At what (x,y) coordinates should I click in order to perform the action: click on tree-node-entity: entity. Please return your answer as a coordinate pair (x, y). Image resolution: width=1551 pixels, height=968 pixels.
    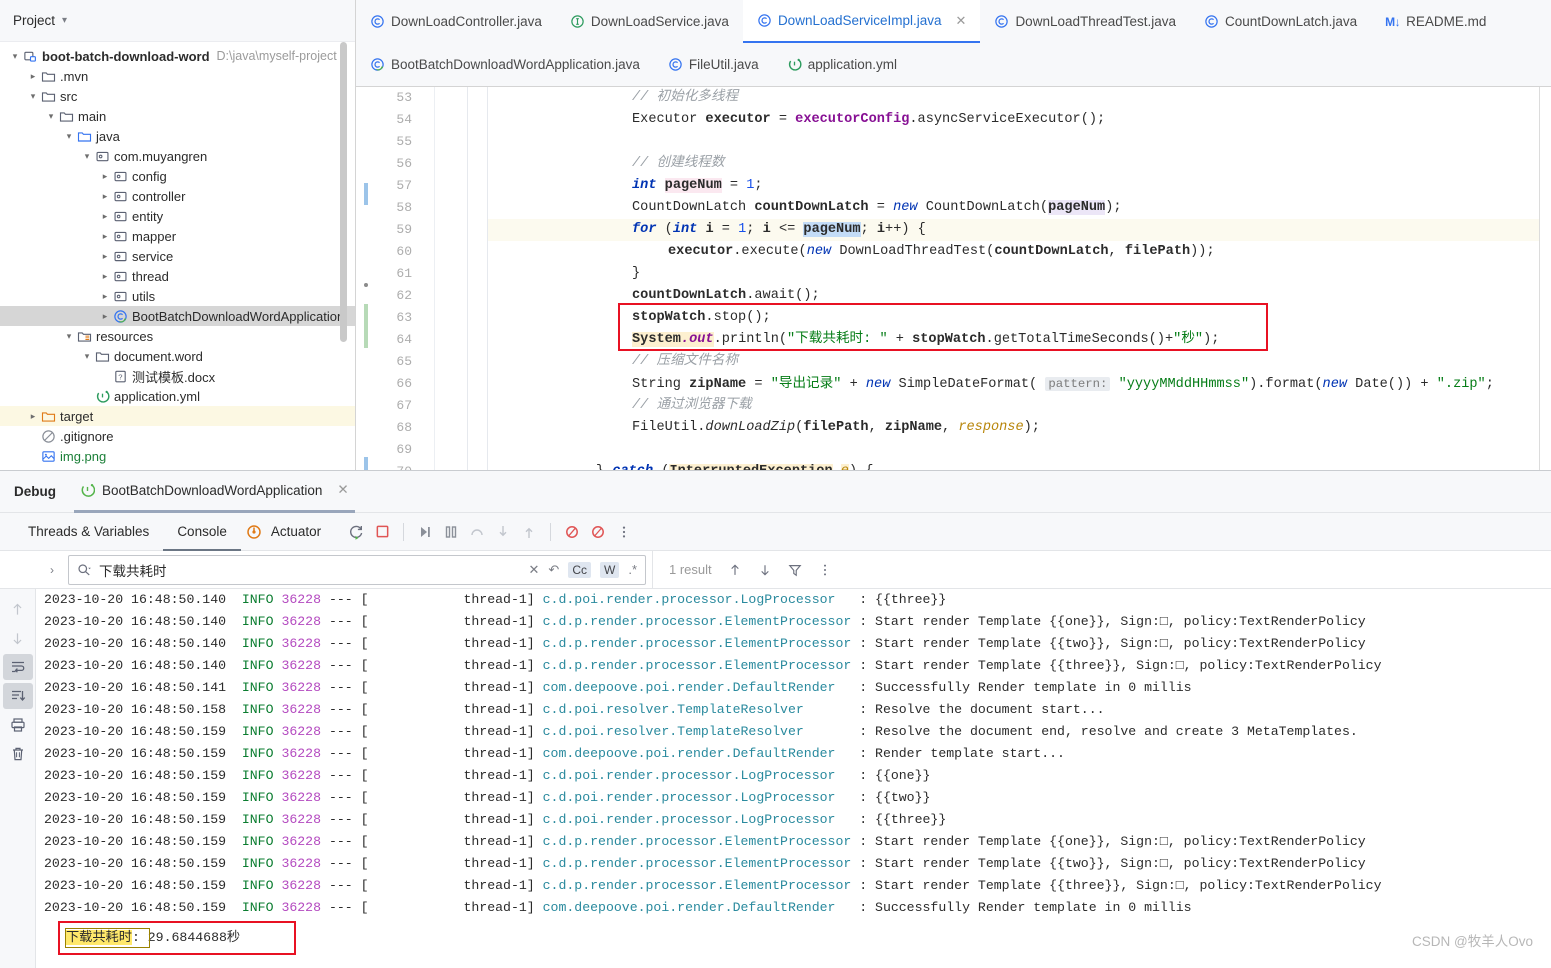
    Looking at the image, I should click on (177, 216).